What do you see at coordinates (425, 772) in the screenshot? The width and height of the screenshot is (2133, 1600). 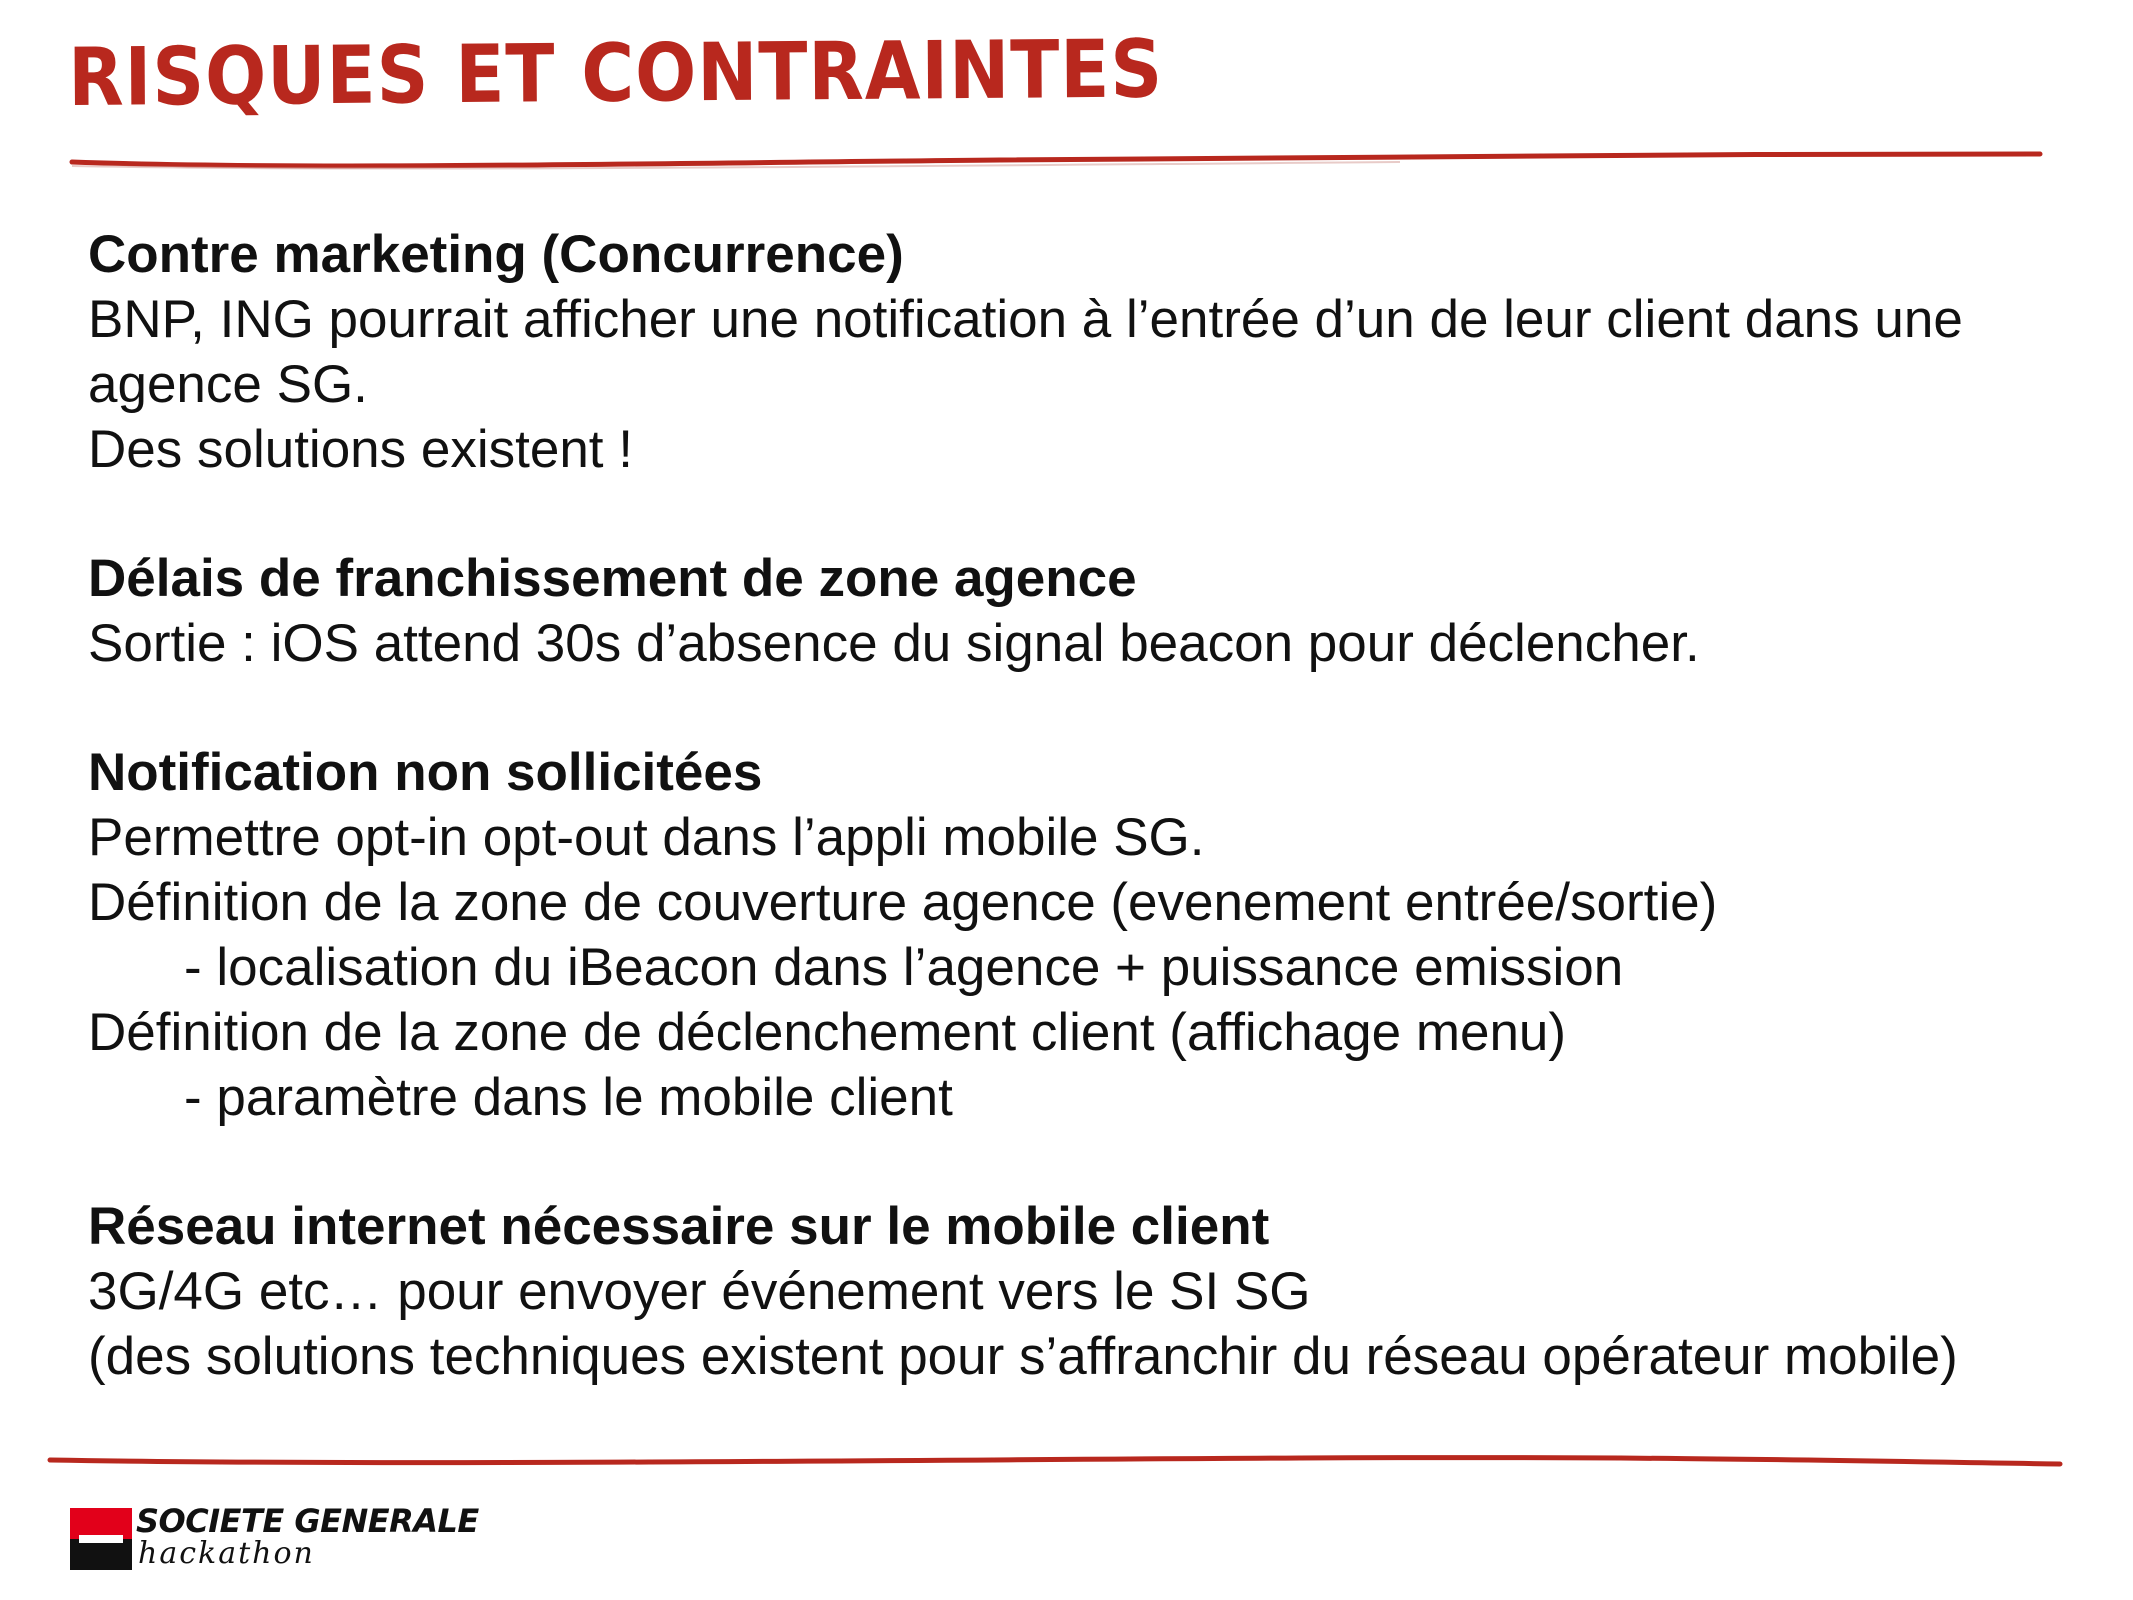 I see `section-heading: Notification non sollicitées` at bounding box center [425, 772].